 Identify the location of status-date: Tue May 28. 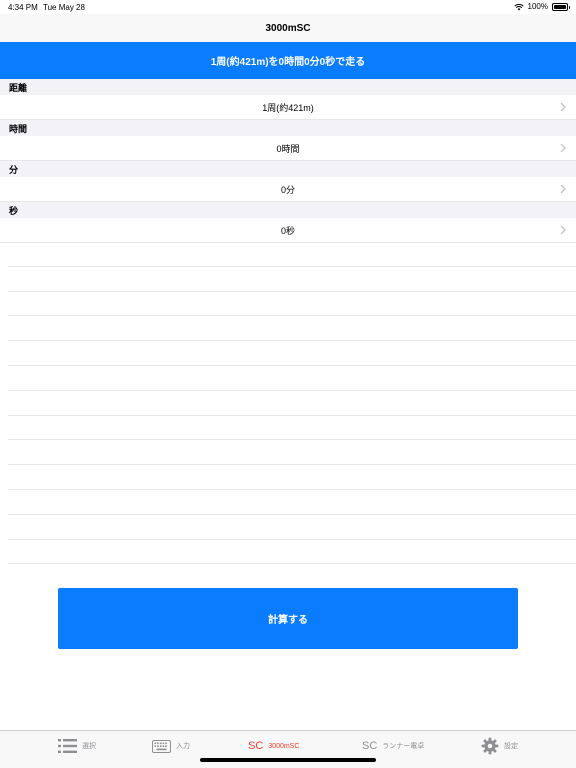
(64, 7).